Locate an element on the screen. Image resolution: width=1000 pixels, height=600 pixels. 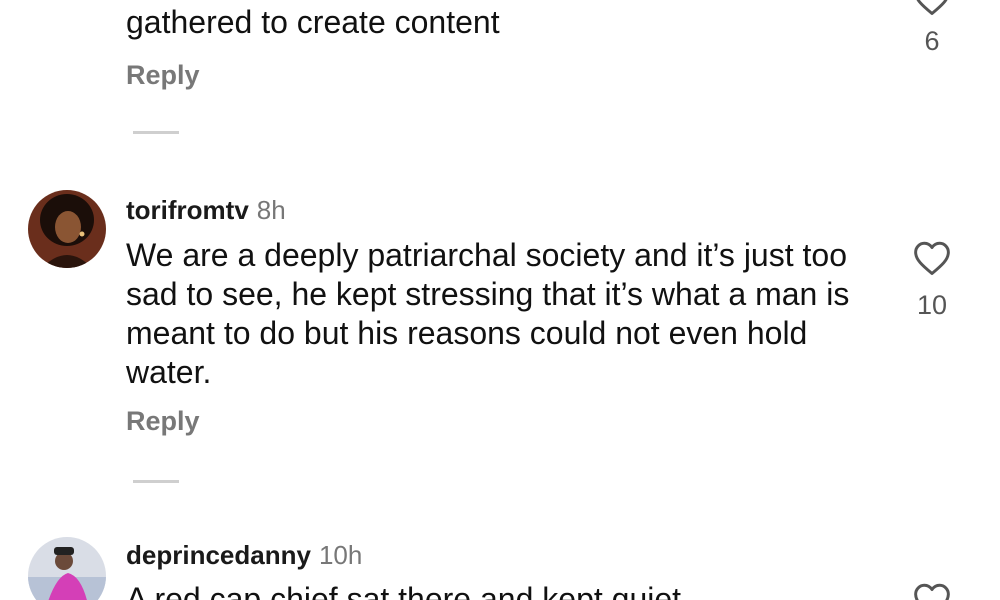
comment-text: gathered to create content is located at coordinates (313, 22).